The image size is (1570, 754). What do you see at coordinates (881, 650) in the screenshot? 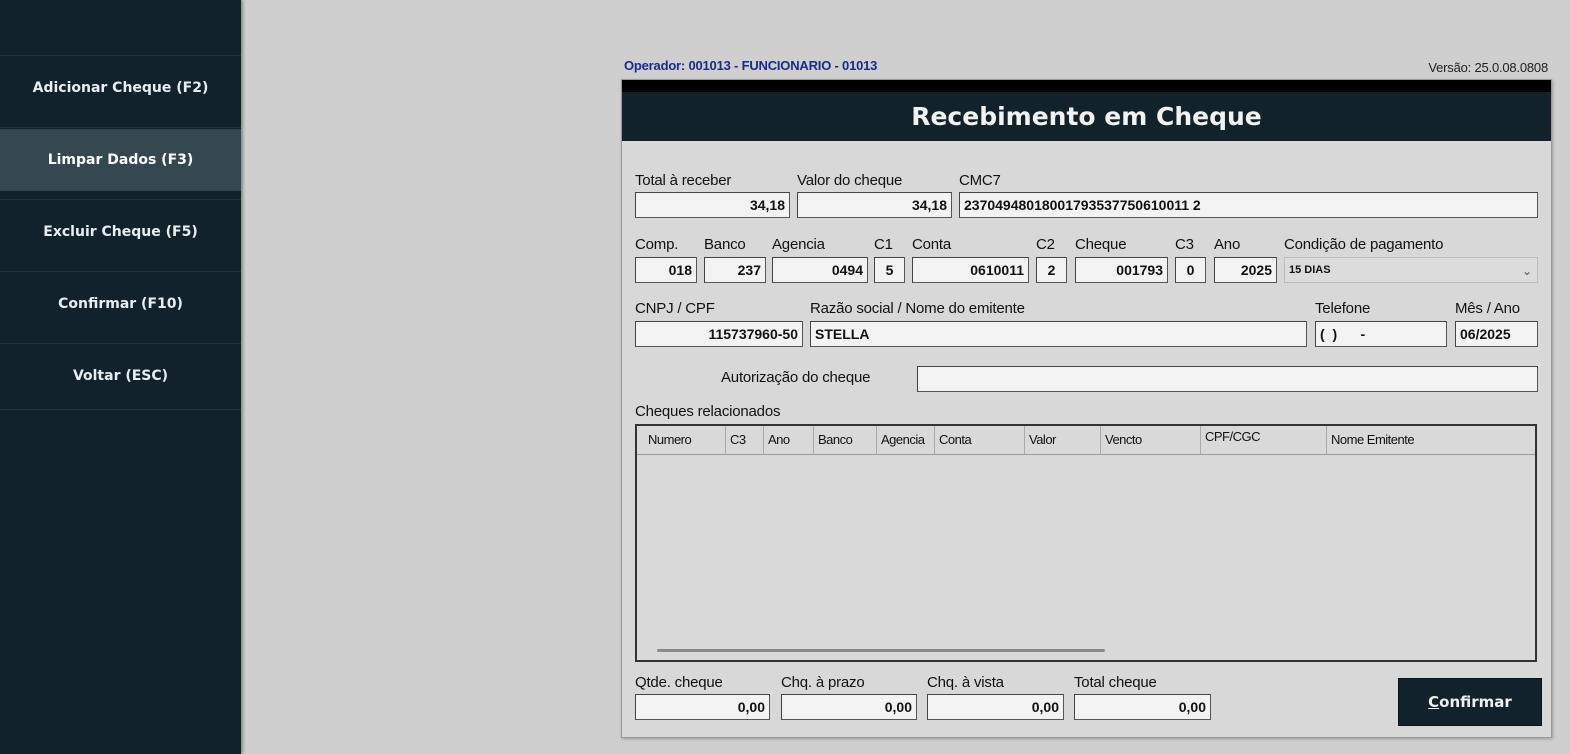
I see `scrollbar-thumb` at bounding box center [881, 650].